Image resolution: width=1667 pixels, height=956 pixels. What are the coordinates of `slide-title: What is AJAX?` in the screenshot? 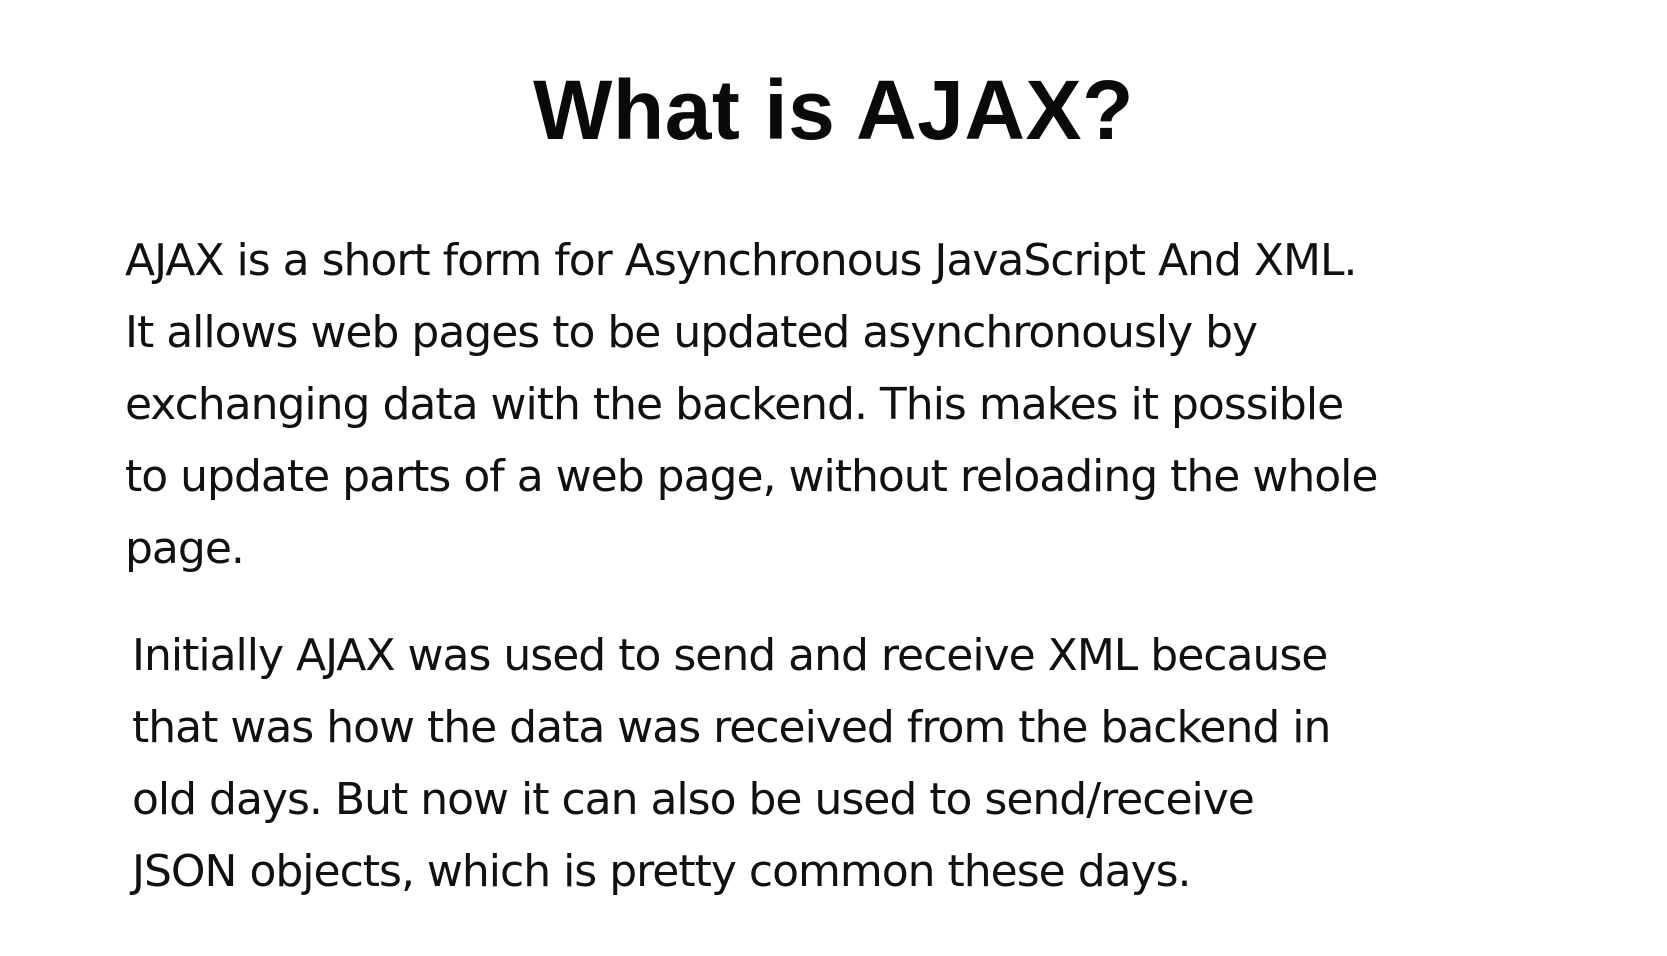 It's located at (833, 110).